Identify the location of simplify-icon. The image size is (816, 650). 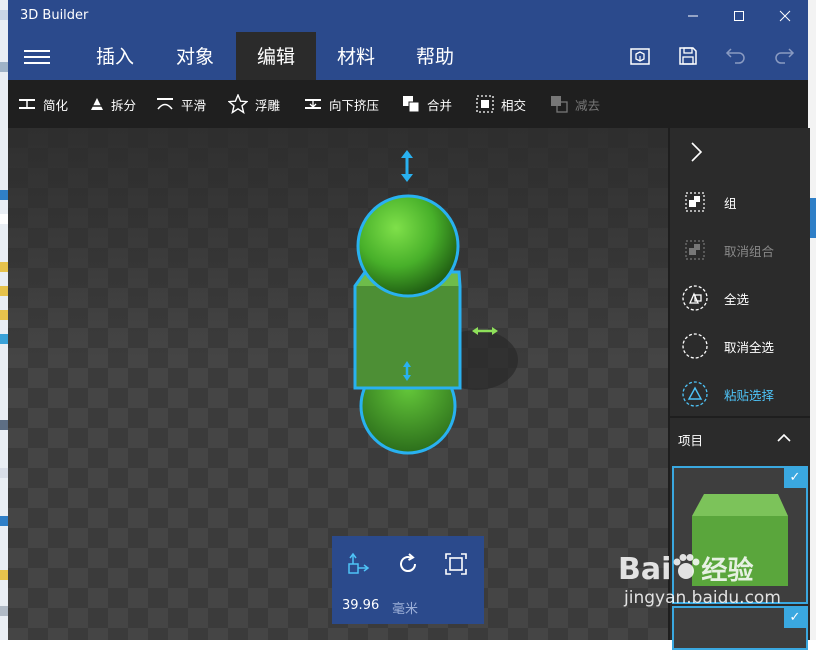
(27, 104).